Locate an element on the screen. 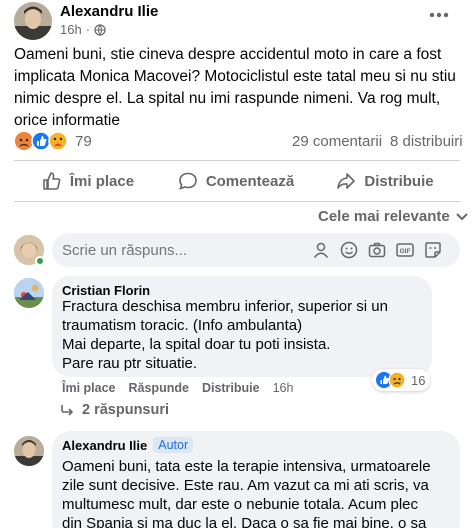 The image size is (474, 528). post-options-icon is located at coordinates (439, 15).